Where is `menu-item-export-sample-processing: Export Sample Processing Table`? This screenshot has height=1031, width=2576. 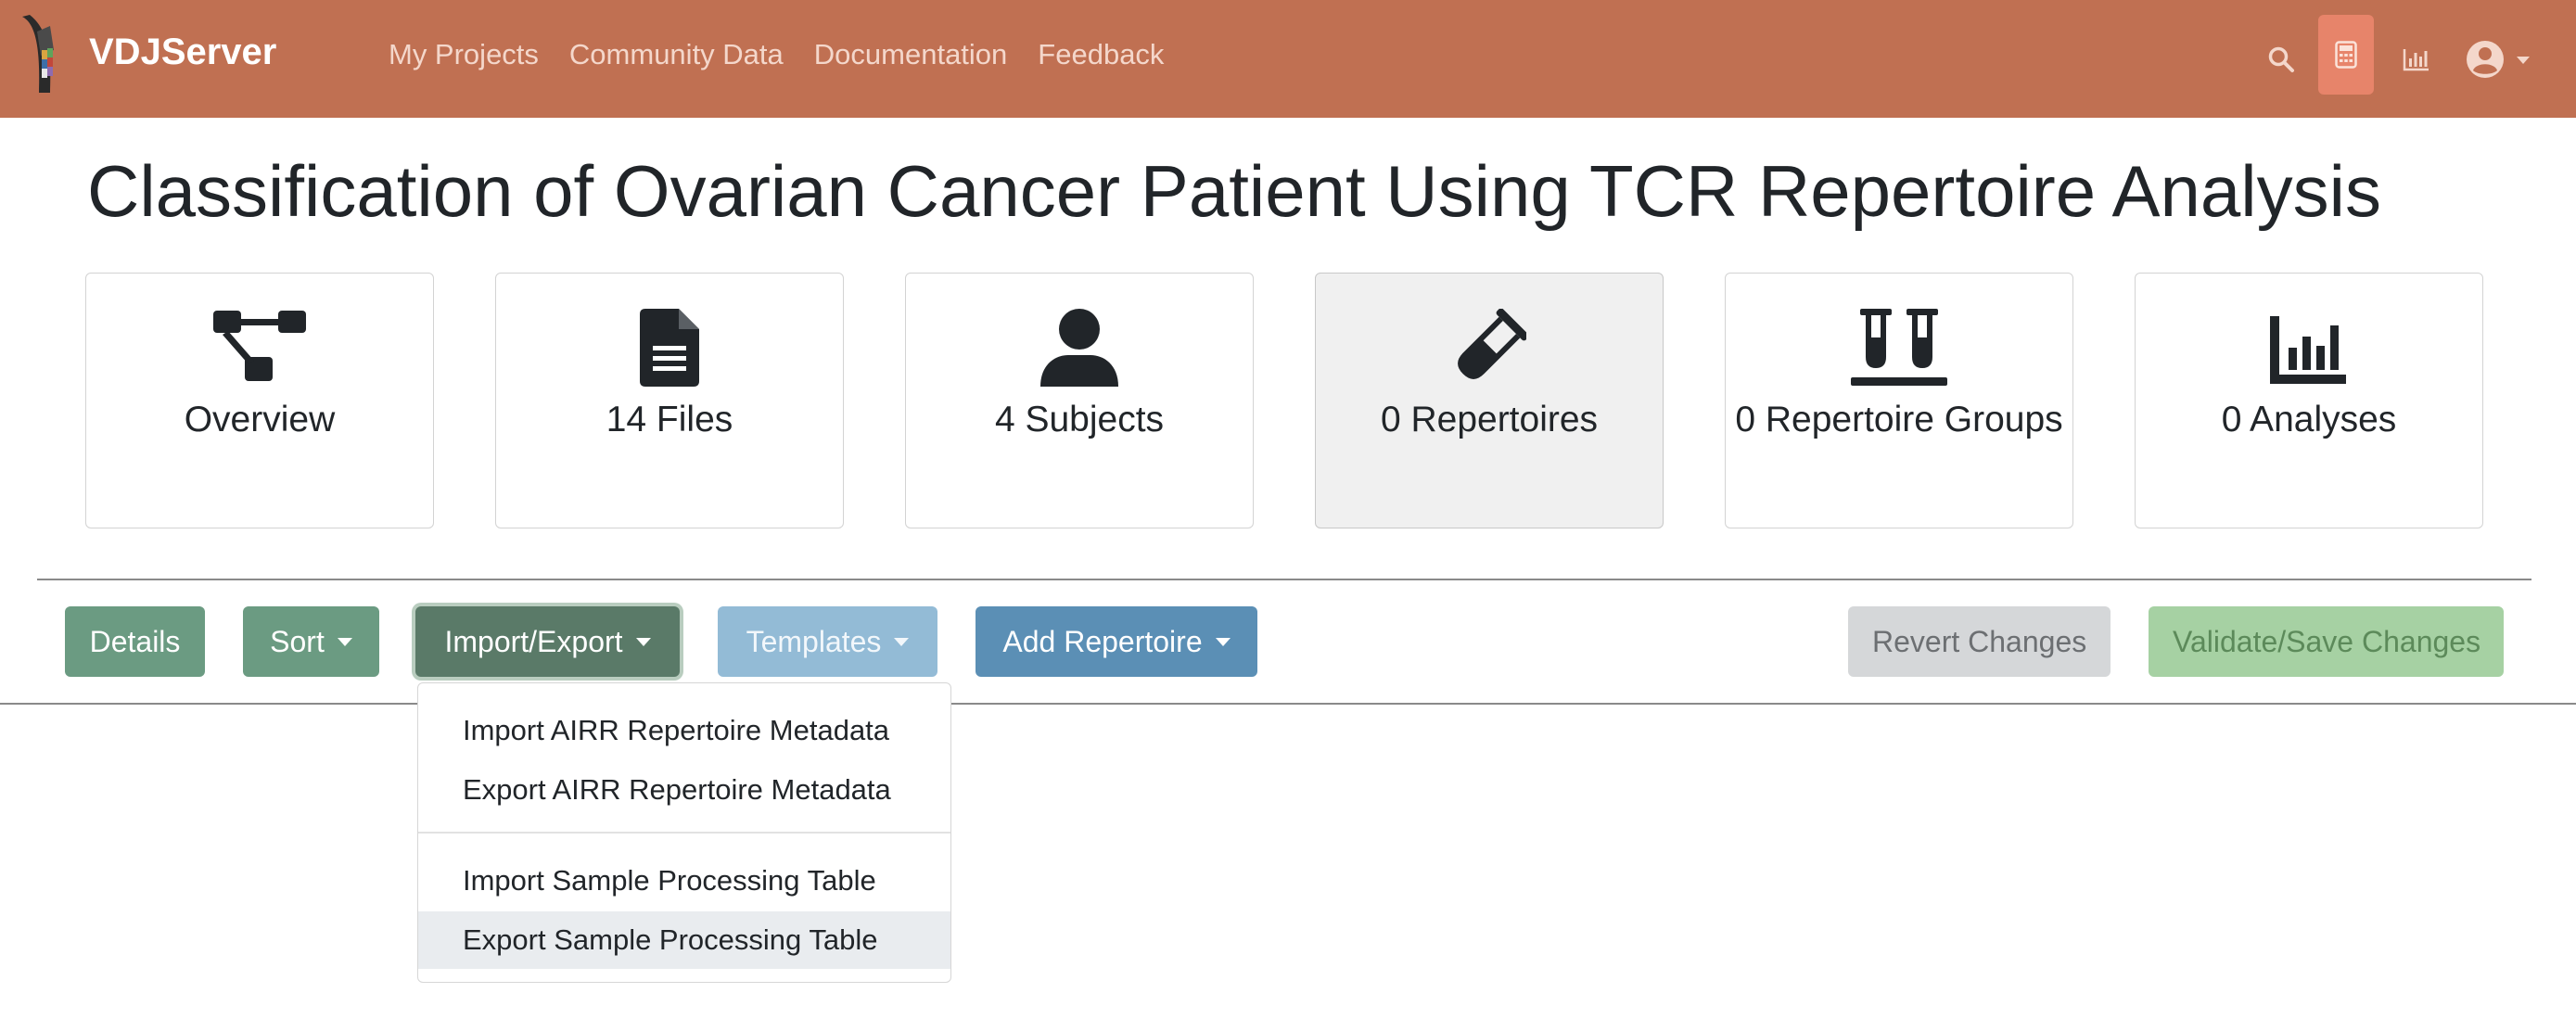 menu-item-export-sample-processing: Export Sample Processing Table is located at coordinates (684, 940).